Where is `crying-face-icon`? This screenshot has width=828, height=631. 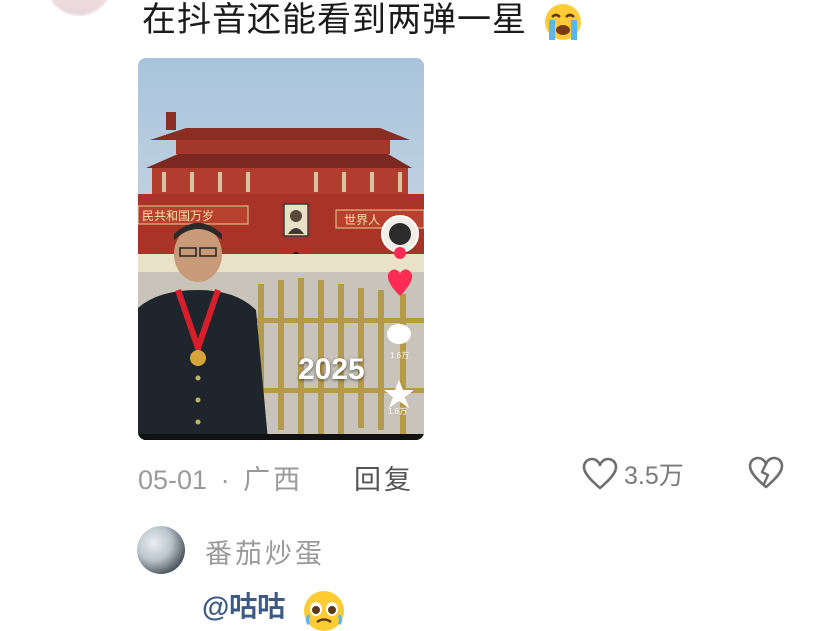
crying-face-icon is located at coordinates (562, 21).